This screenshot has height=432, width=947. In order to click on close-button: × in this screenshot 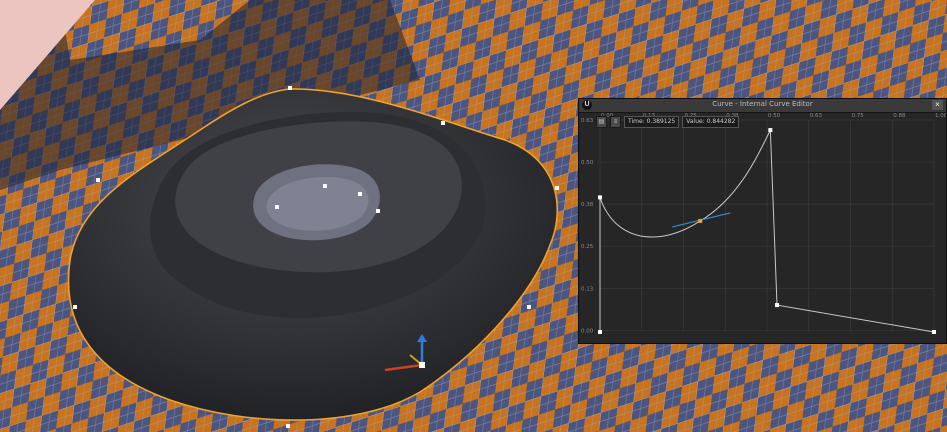, I will do `click(937, 105)`.